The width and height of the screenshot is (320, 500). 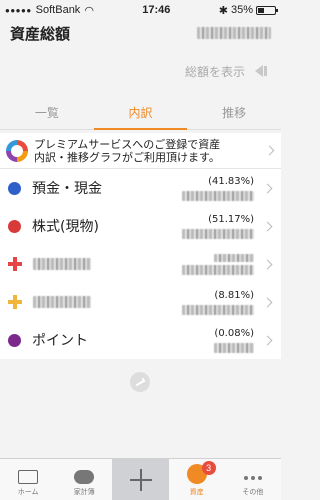 I want to click on tab-home: ホーム, so click(x=28, y=479).